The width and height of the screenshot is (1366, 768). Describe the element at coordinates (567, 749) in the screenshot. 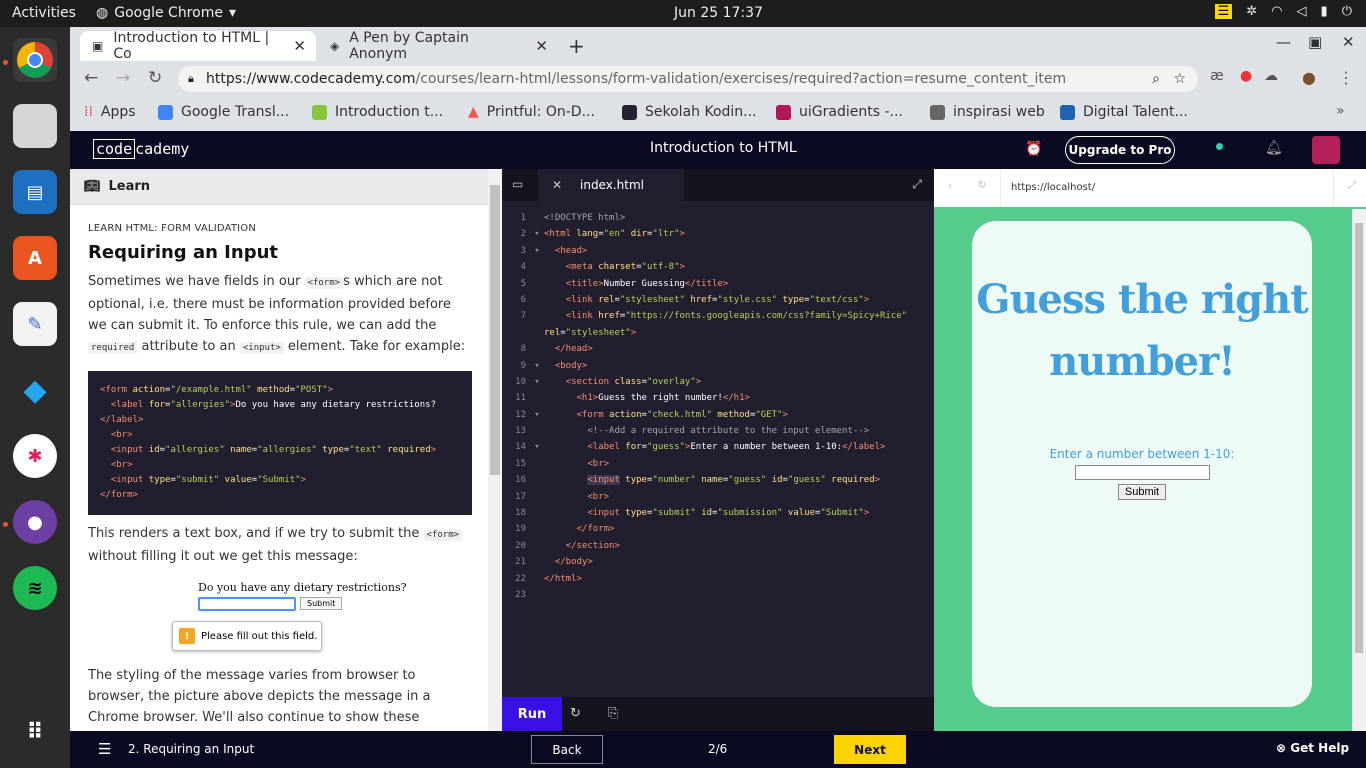

I see `back-button: Back` at that location.